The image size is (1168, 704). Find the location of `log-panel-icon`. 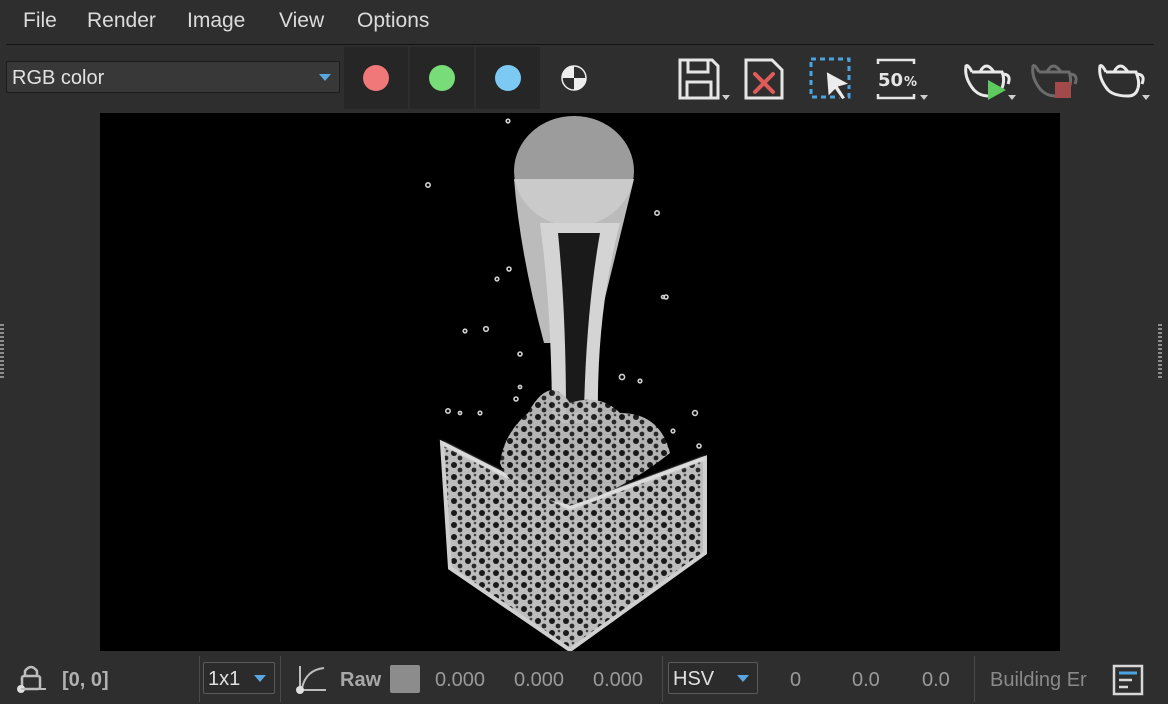

log-panel-icon is located at coordinates (1128, 680).